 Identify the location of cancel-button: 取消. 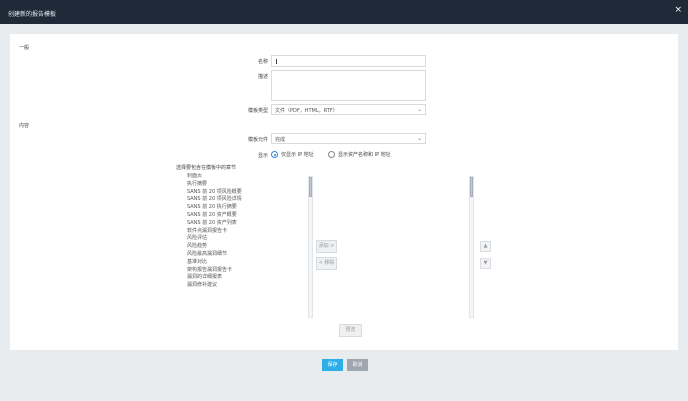
(357, 365).